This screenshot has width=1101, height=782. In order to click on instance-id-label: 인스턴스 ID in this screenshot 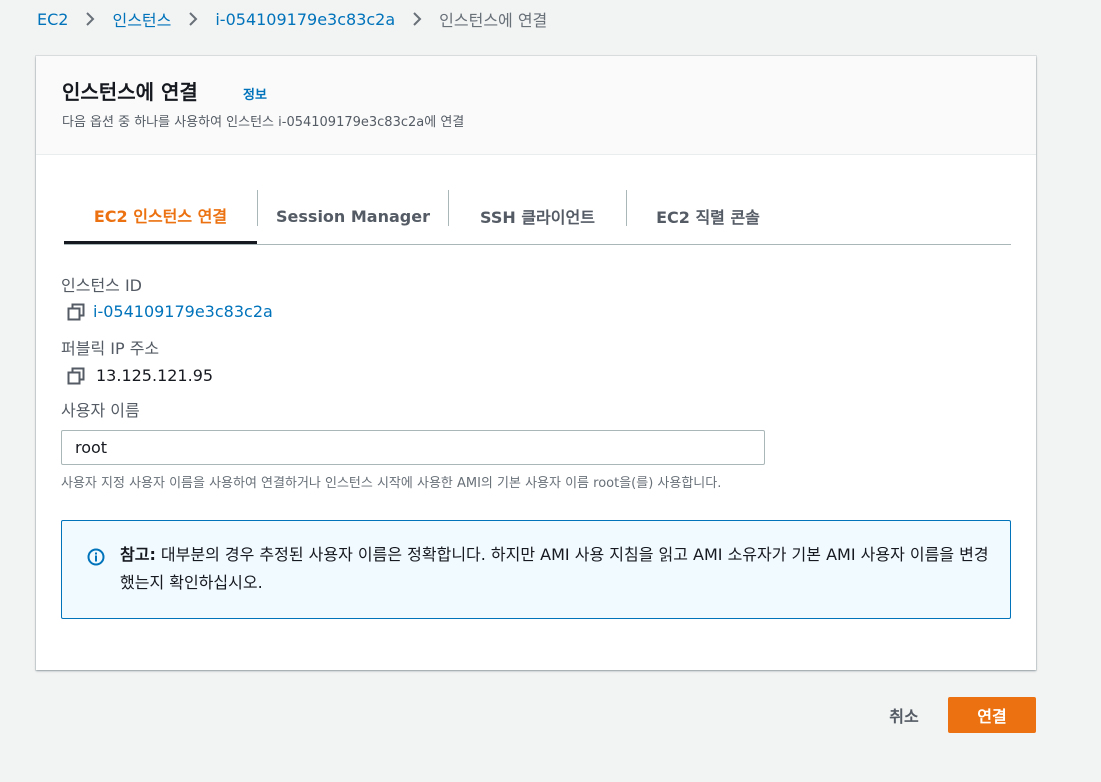, I will do `click(102, 285)`.